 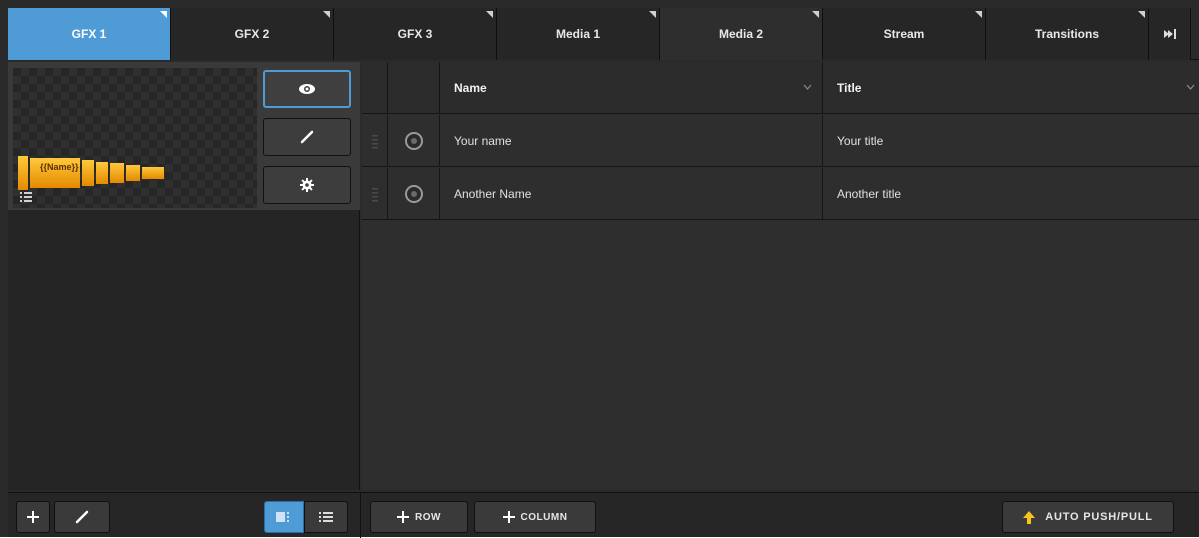 I want to click on tab-media-2: Media 2, so click(x=741, y=34).